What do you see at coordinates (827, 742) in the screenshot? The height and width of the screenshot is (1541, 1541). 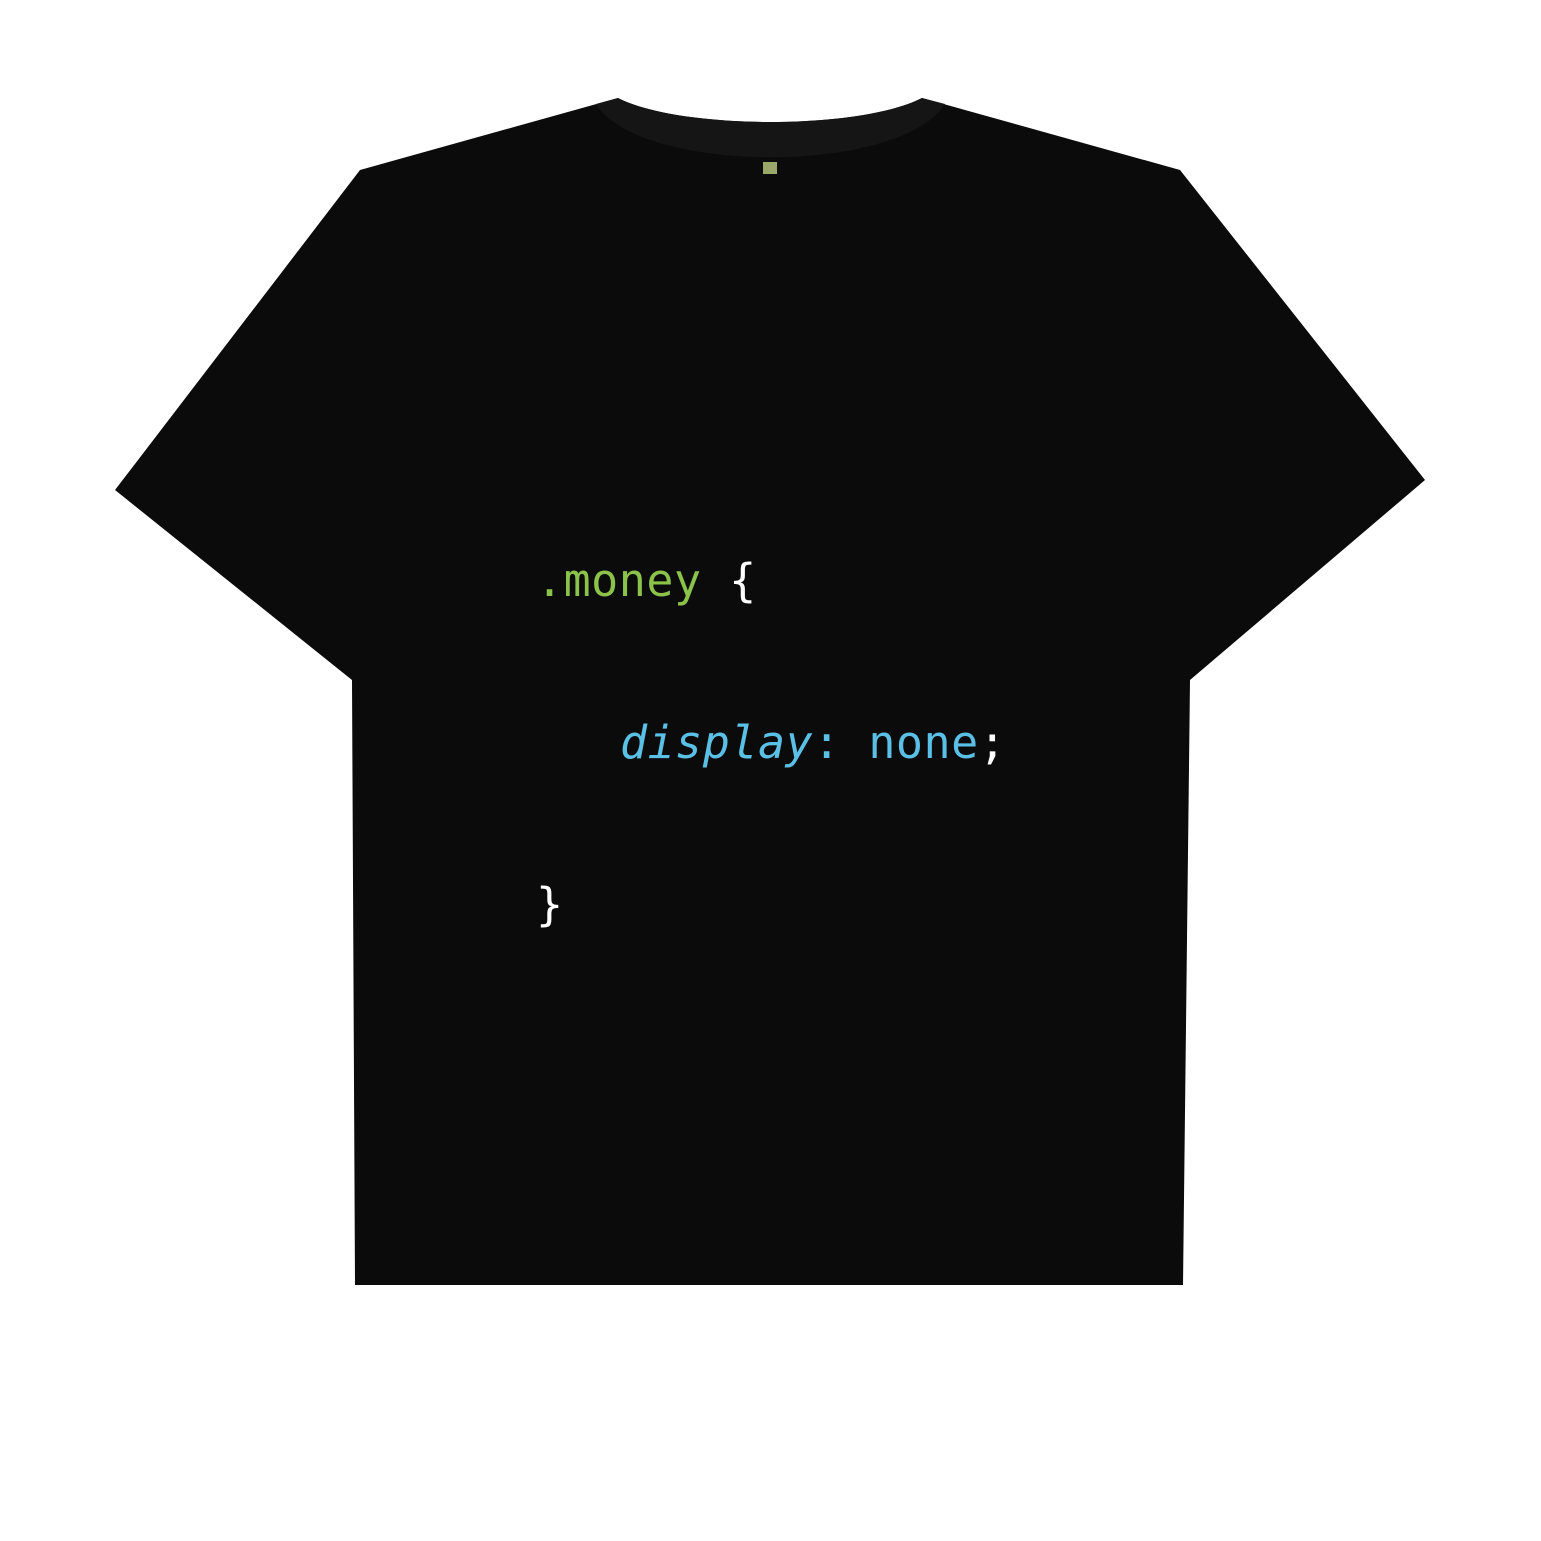 I see `colon: :` at bounding box center [827, 742].